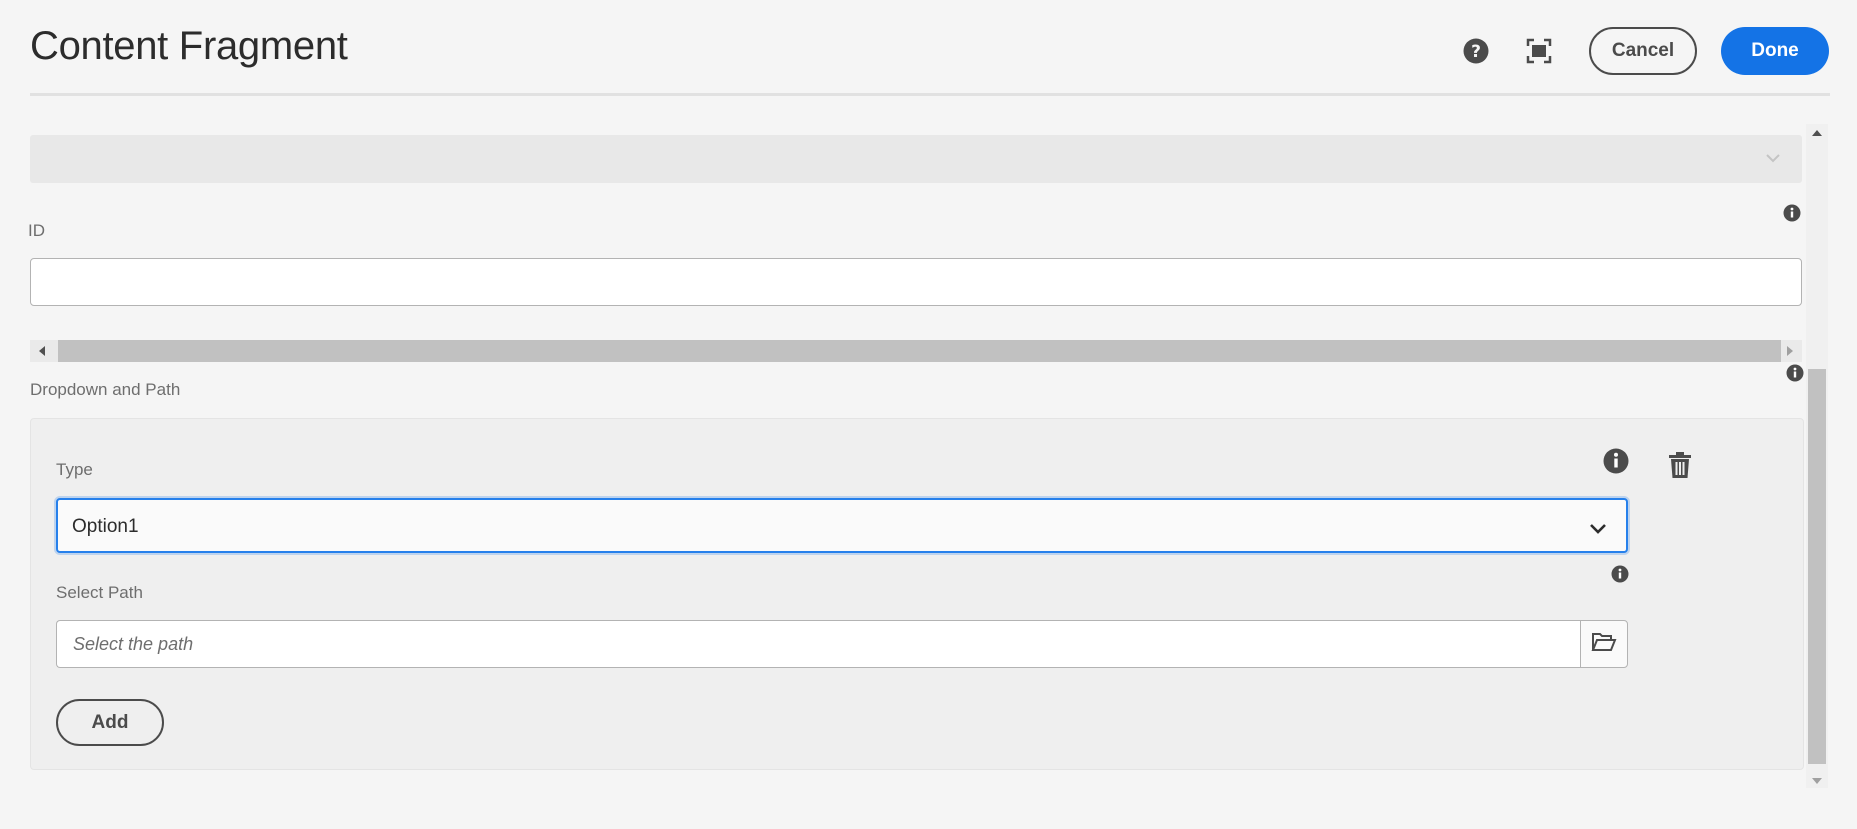  Describe the element at coordinates (42, 351) in the screenshot. I see `scroll-left-icon` at that location.